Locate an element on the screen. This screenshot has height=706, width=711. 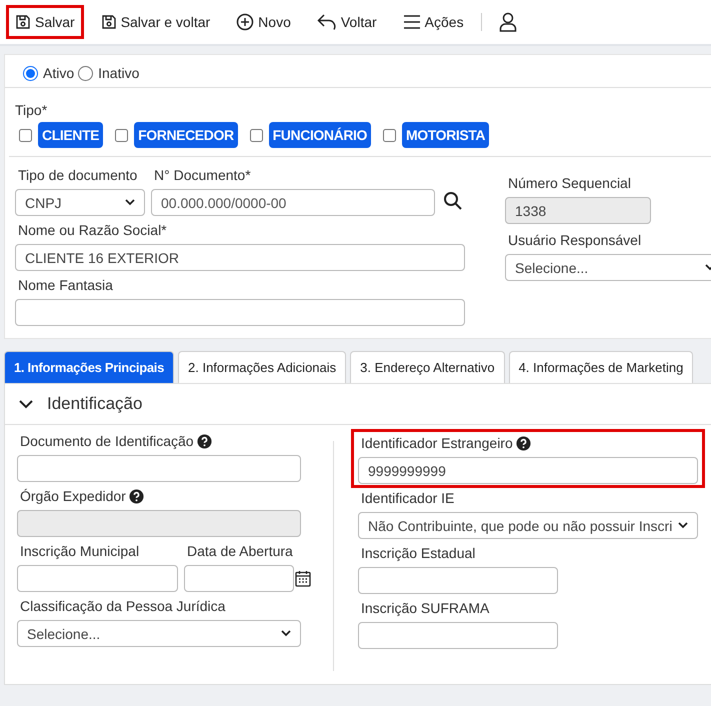
type-tag: CLIENTE is located at coordinates (71, 135).